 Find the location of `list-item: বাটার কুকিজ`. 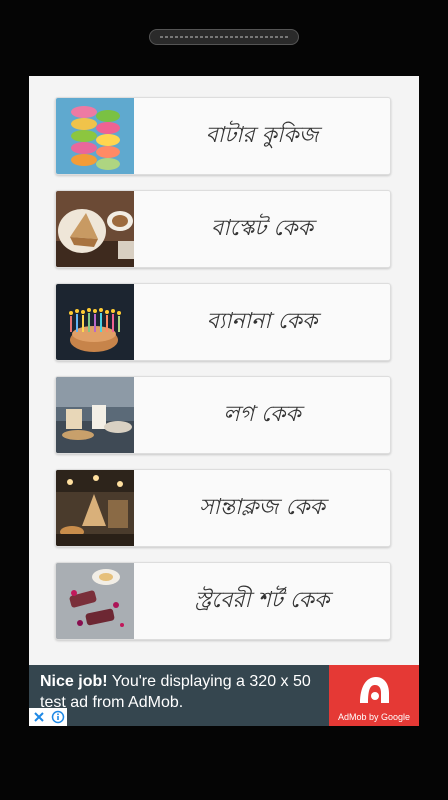

list-item: বাটার কুকিজ is located at coordinates (223, 136).